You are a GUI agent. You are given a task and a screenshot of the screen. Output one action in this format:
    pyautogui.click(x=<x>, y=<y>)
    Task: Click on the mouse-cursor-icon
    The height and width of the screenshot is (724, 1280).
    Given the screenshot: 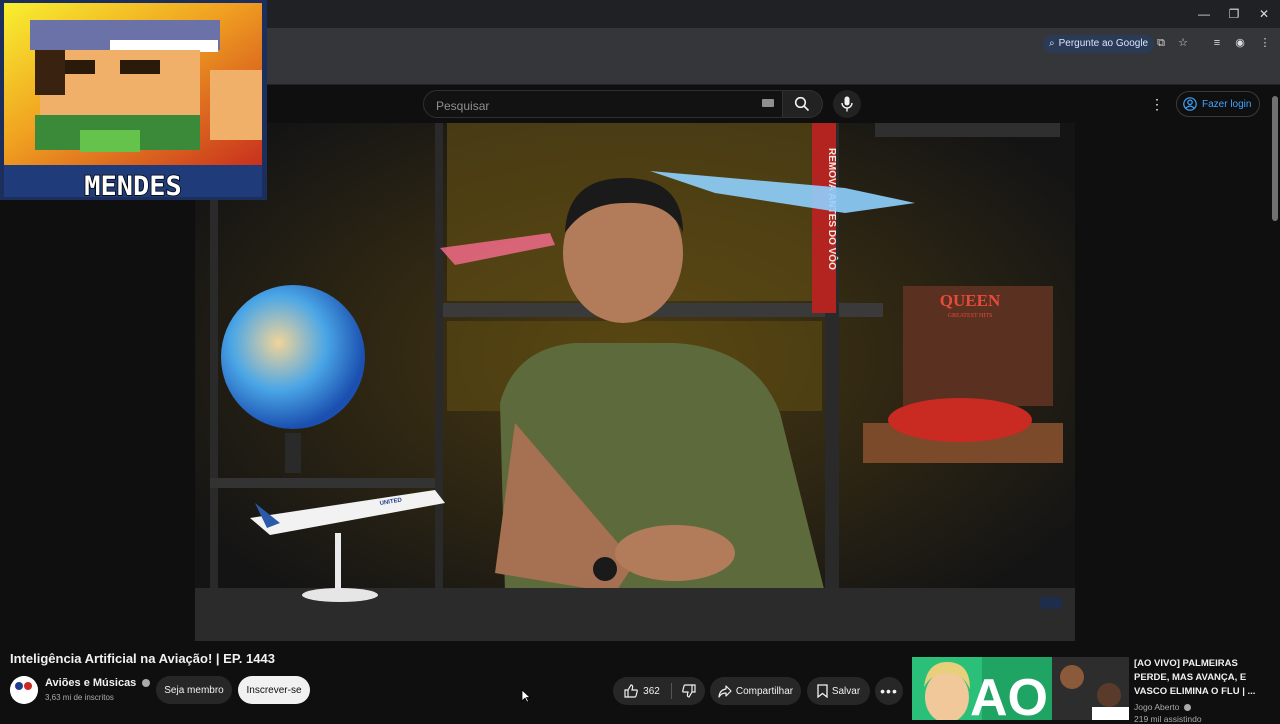 What is the action you would take?
    pyautogui.click(x=526, y=696)
    